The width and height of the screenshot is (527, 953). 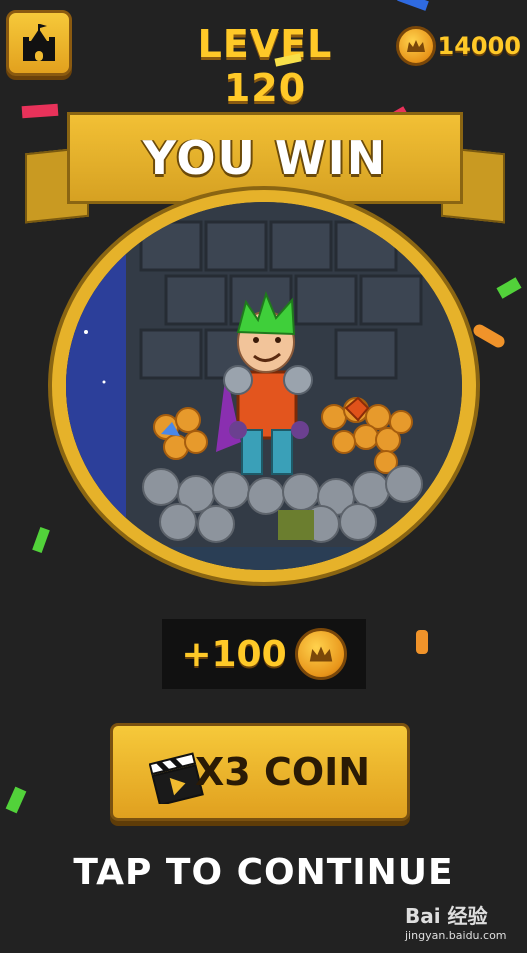 What do you see at coordinates (446, 916) in the screenshot?
I see `watermark-logo: Bai 经验` at bounding box center [446, 916].